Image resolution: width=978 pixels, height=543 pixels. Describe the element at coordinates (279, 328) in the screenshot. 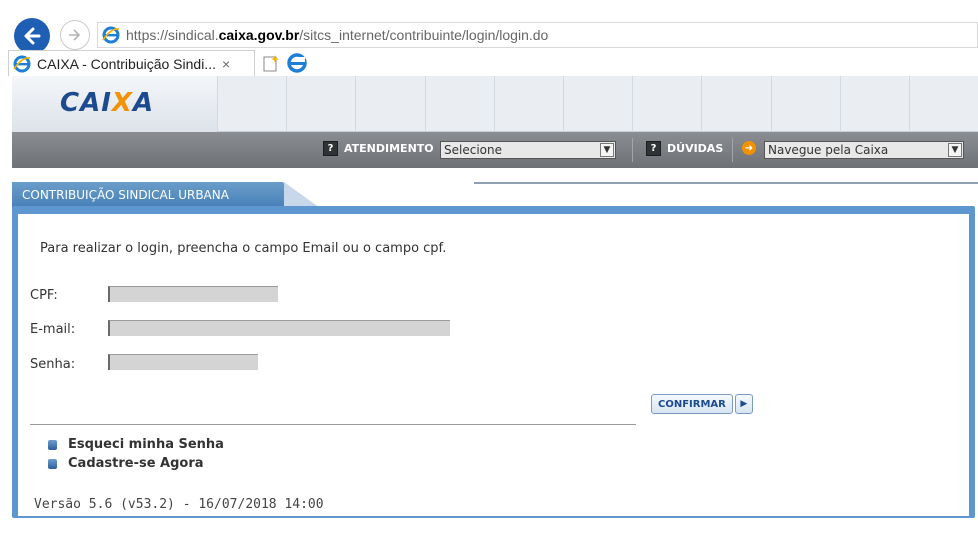

I see `email-input` at that location.